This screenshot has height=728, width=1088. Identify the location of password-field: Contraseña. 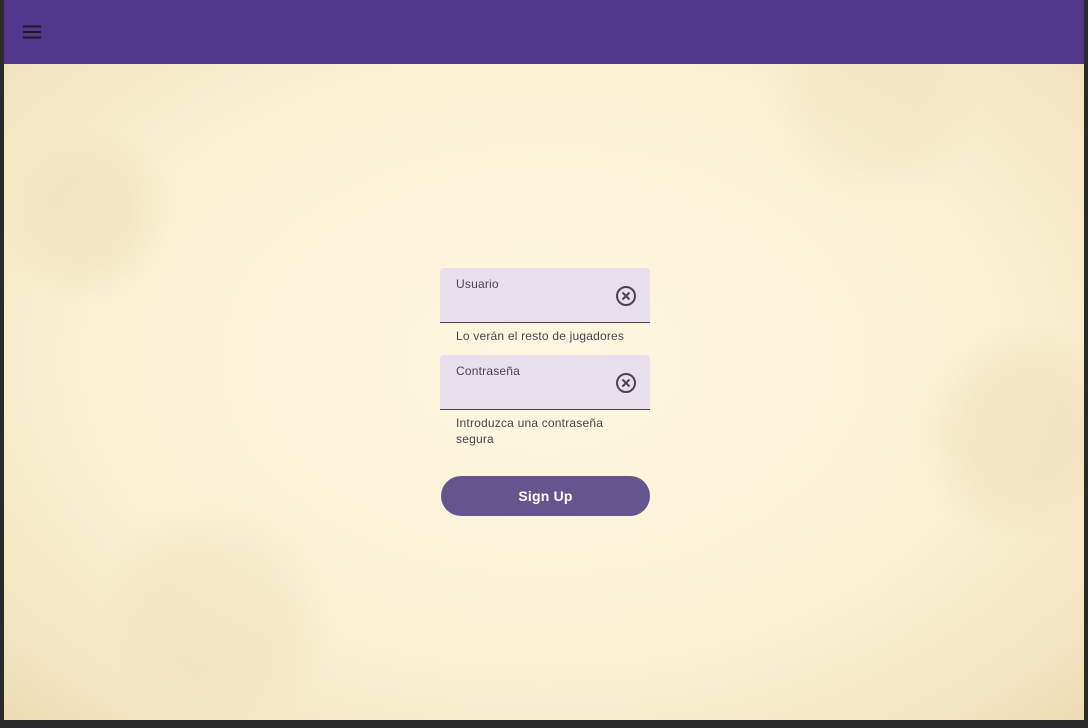
(545, 382).